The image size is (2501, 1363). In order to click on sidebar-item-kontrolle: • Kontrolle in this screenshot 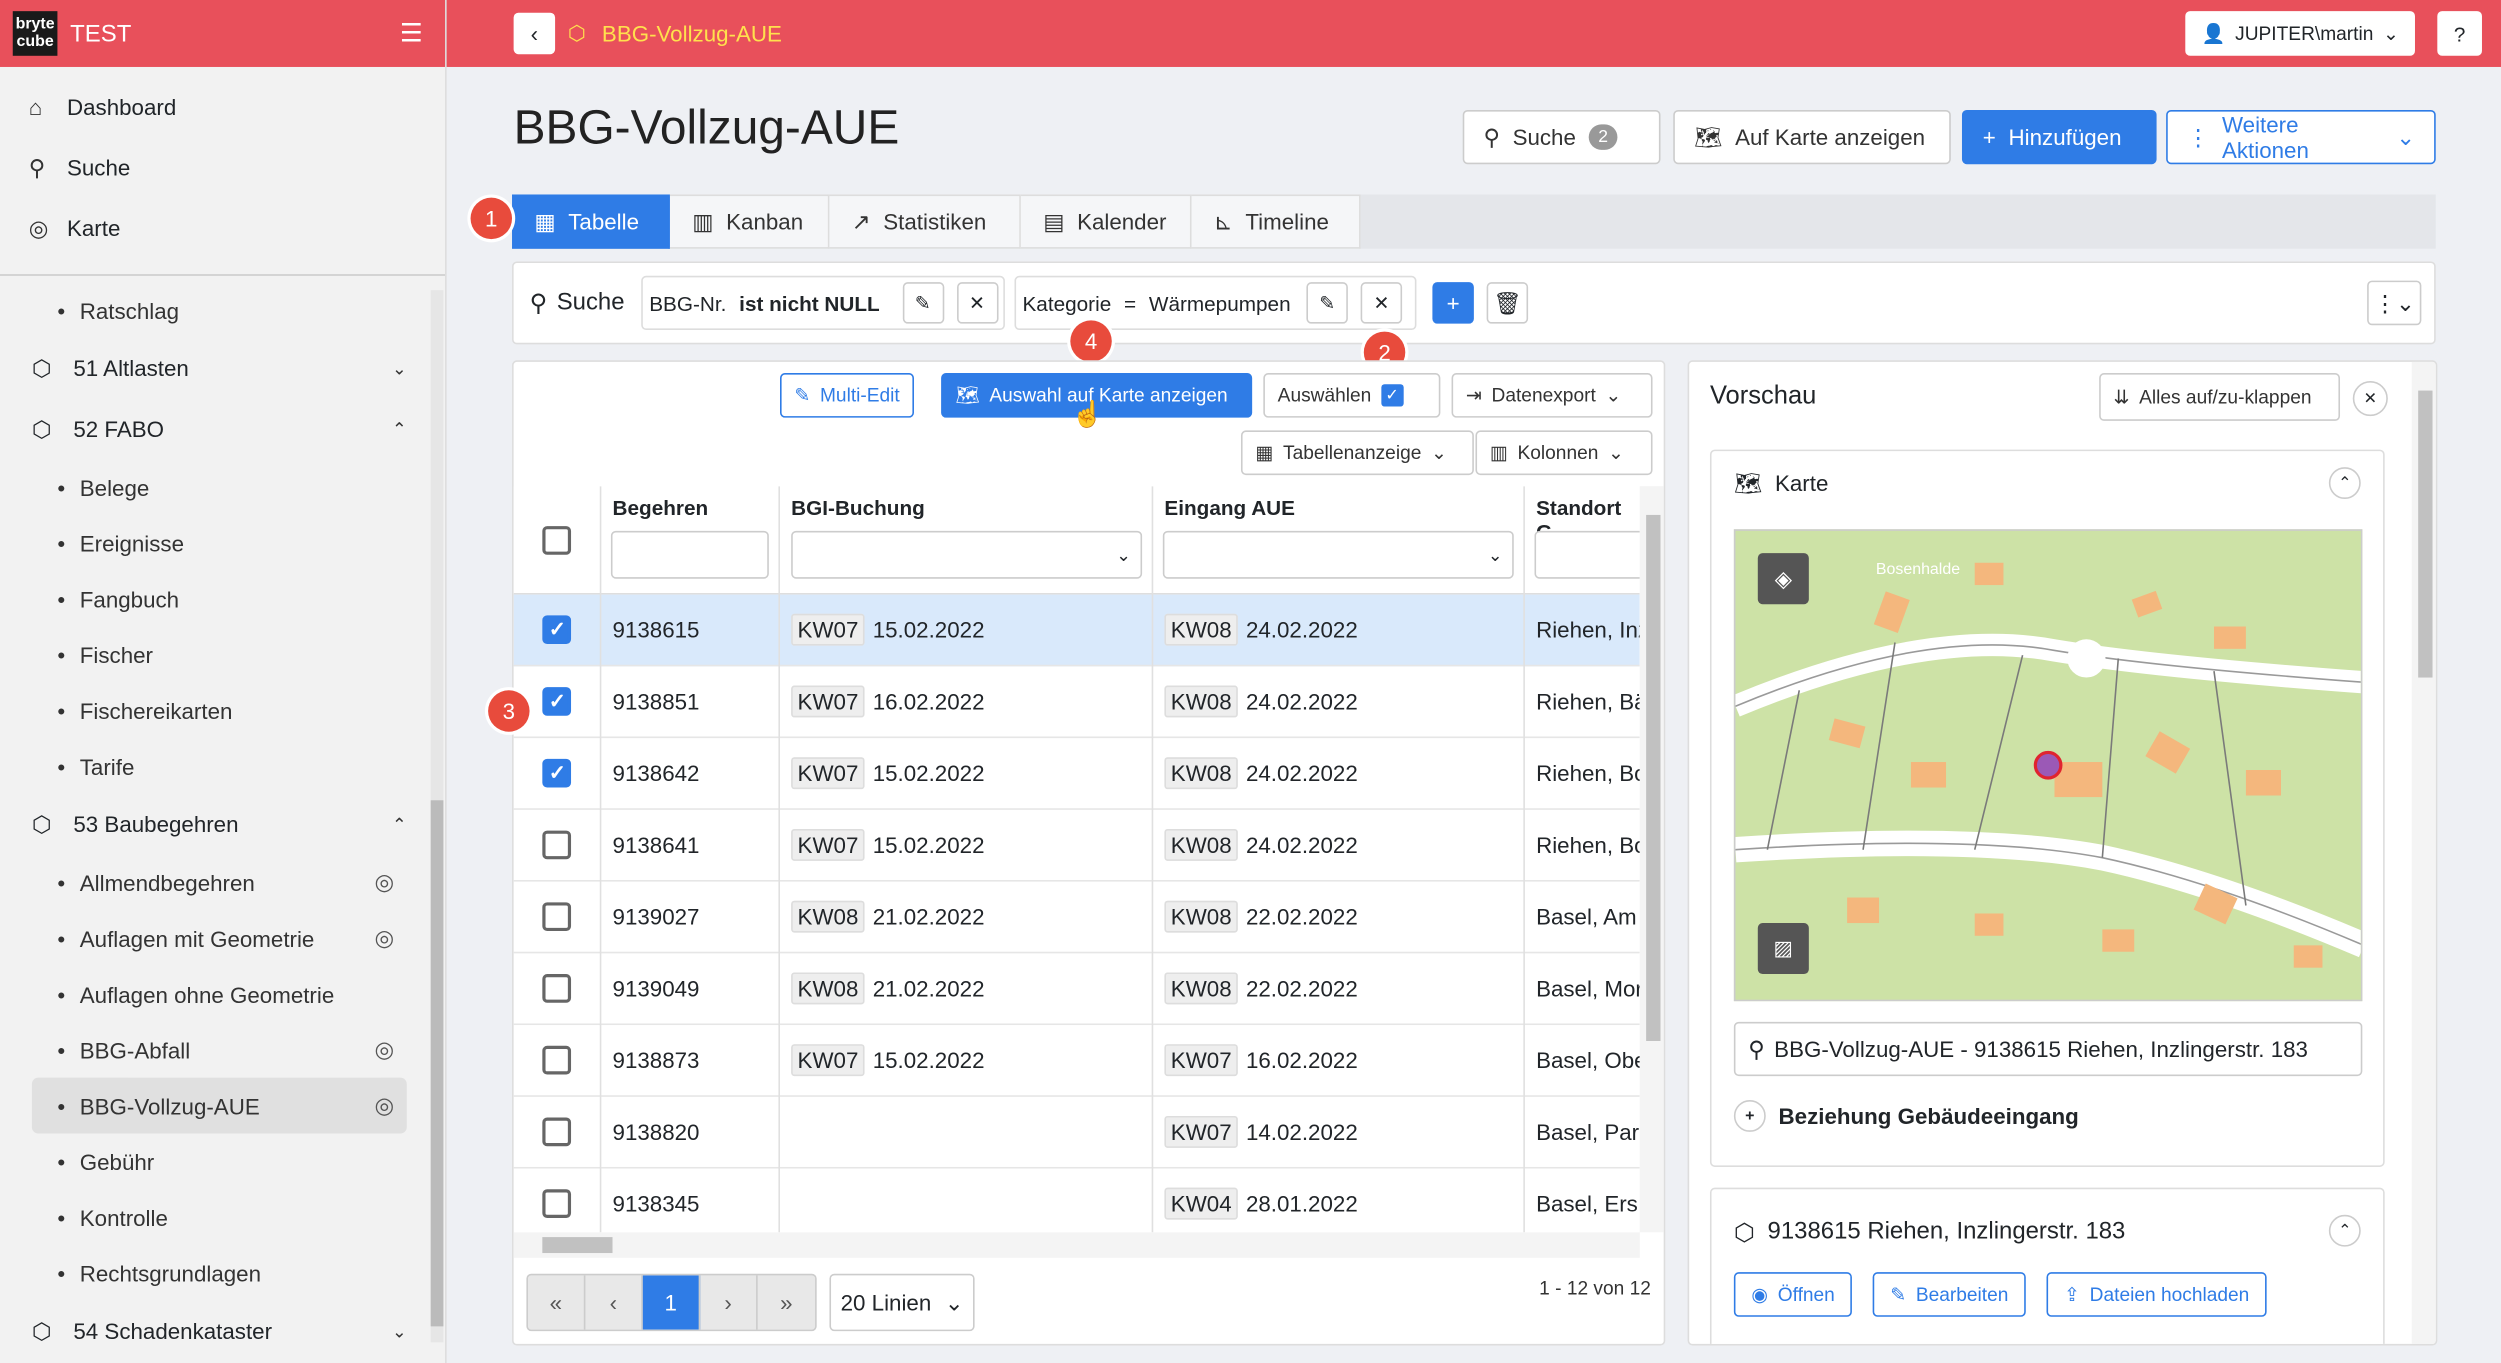, I will do `click(219, 1217)`.